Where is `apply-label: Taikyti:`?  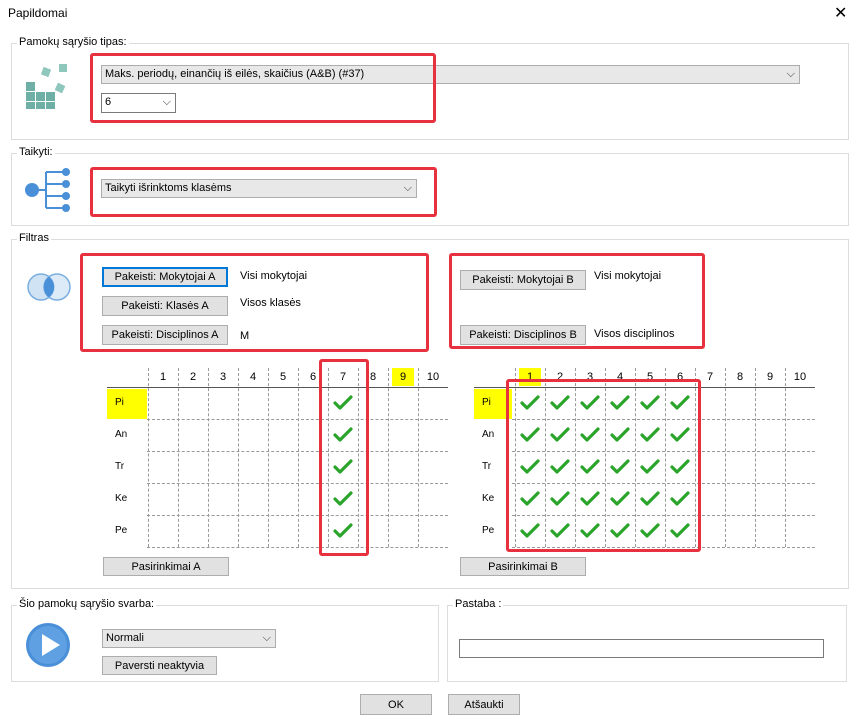
apply-label: Taikyti: is located at coordinates (36, 152).